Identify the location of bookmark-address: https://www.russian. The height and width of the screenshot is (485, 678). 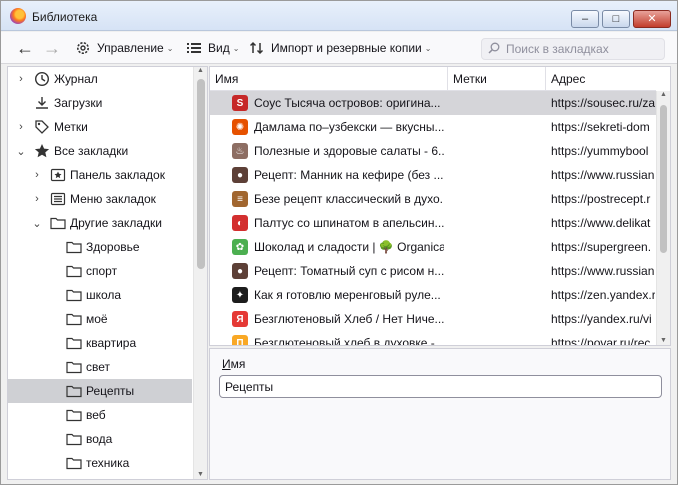
(603, 175).